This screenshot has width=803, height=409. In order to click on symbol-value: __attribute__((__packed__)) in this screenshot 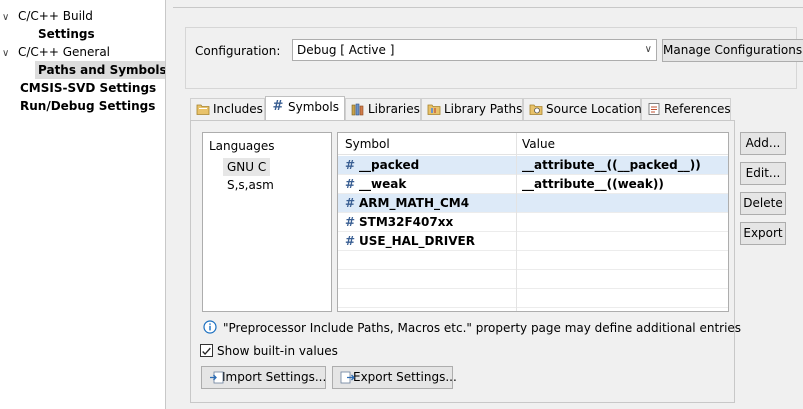, I will do `click(611, 165)`.